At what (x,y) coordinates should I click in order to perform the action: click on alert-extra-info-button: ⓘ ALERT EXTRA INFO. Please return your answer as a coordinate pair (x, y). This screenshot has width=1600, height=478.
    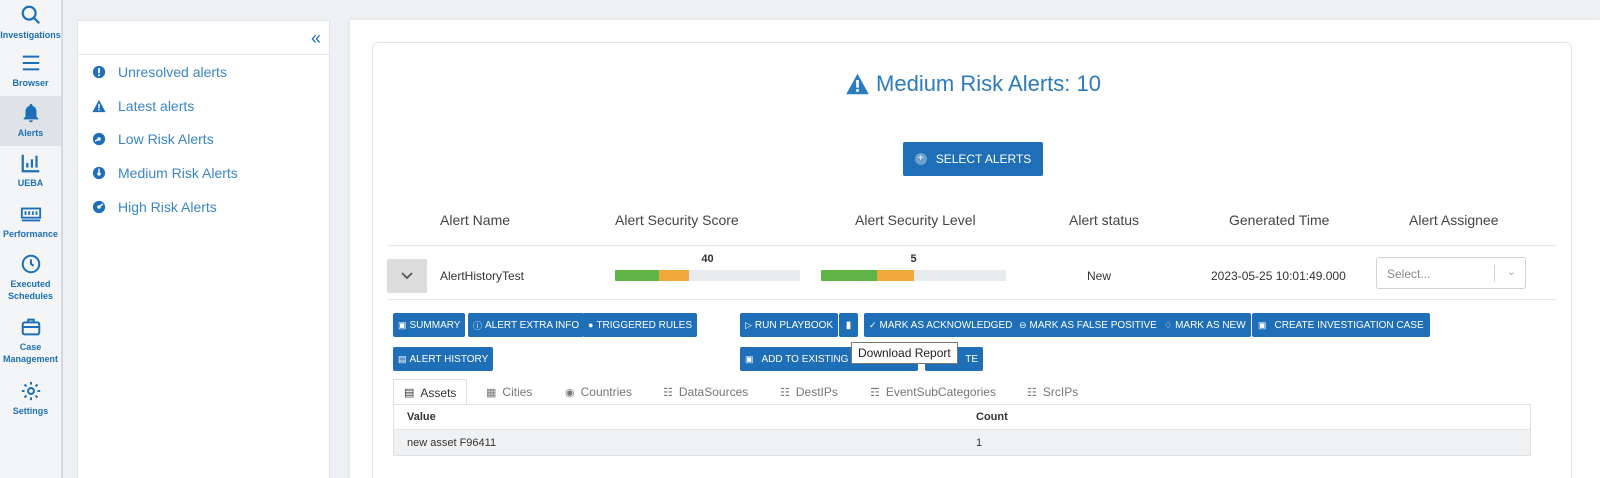
    Looking at the image, I should click on (526, 325).